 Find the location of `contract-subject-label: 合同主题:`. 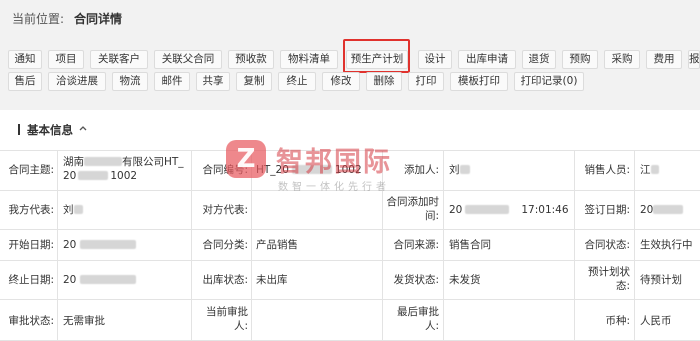

contract-subject-label: 合同主题: is located at coordinates (31, 170).